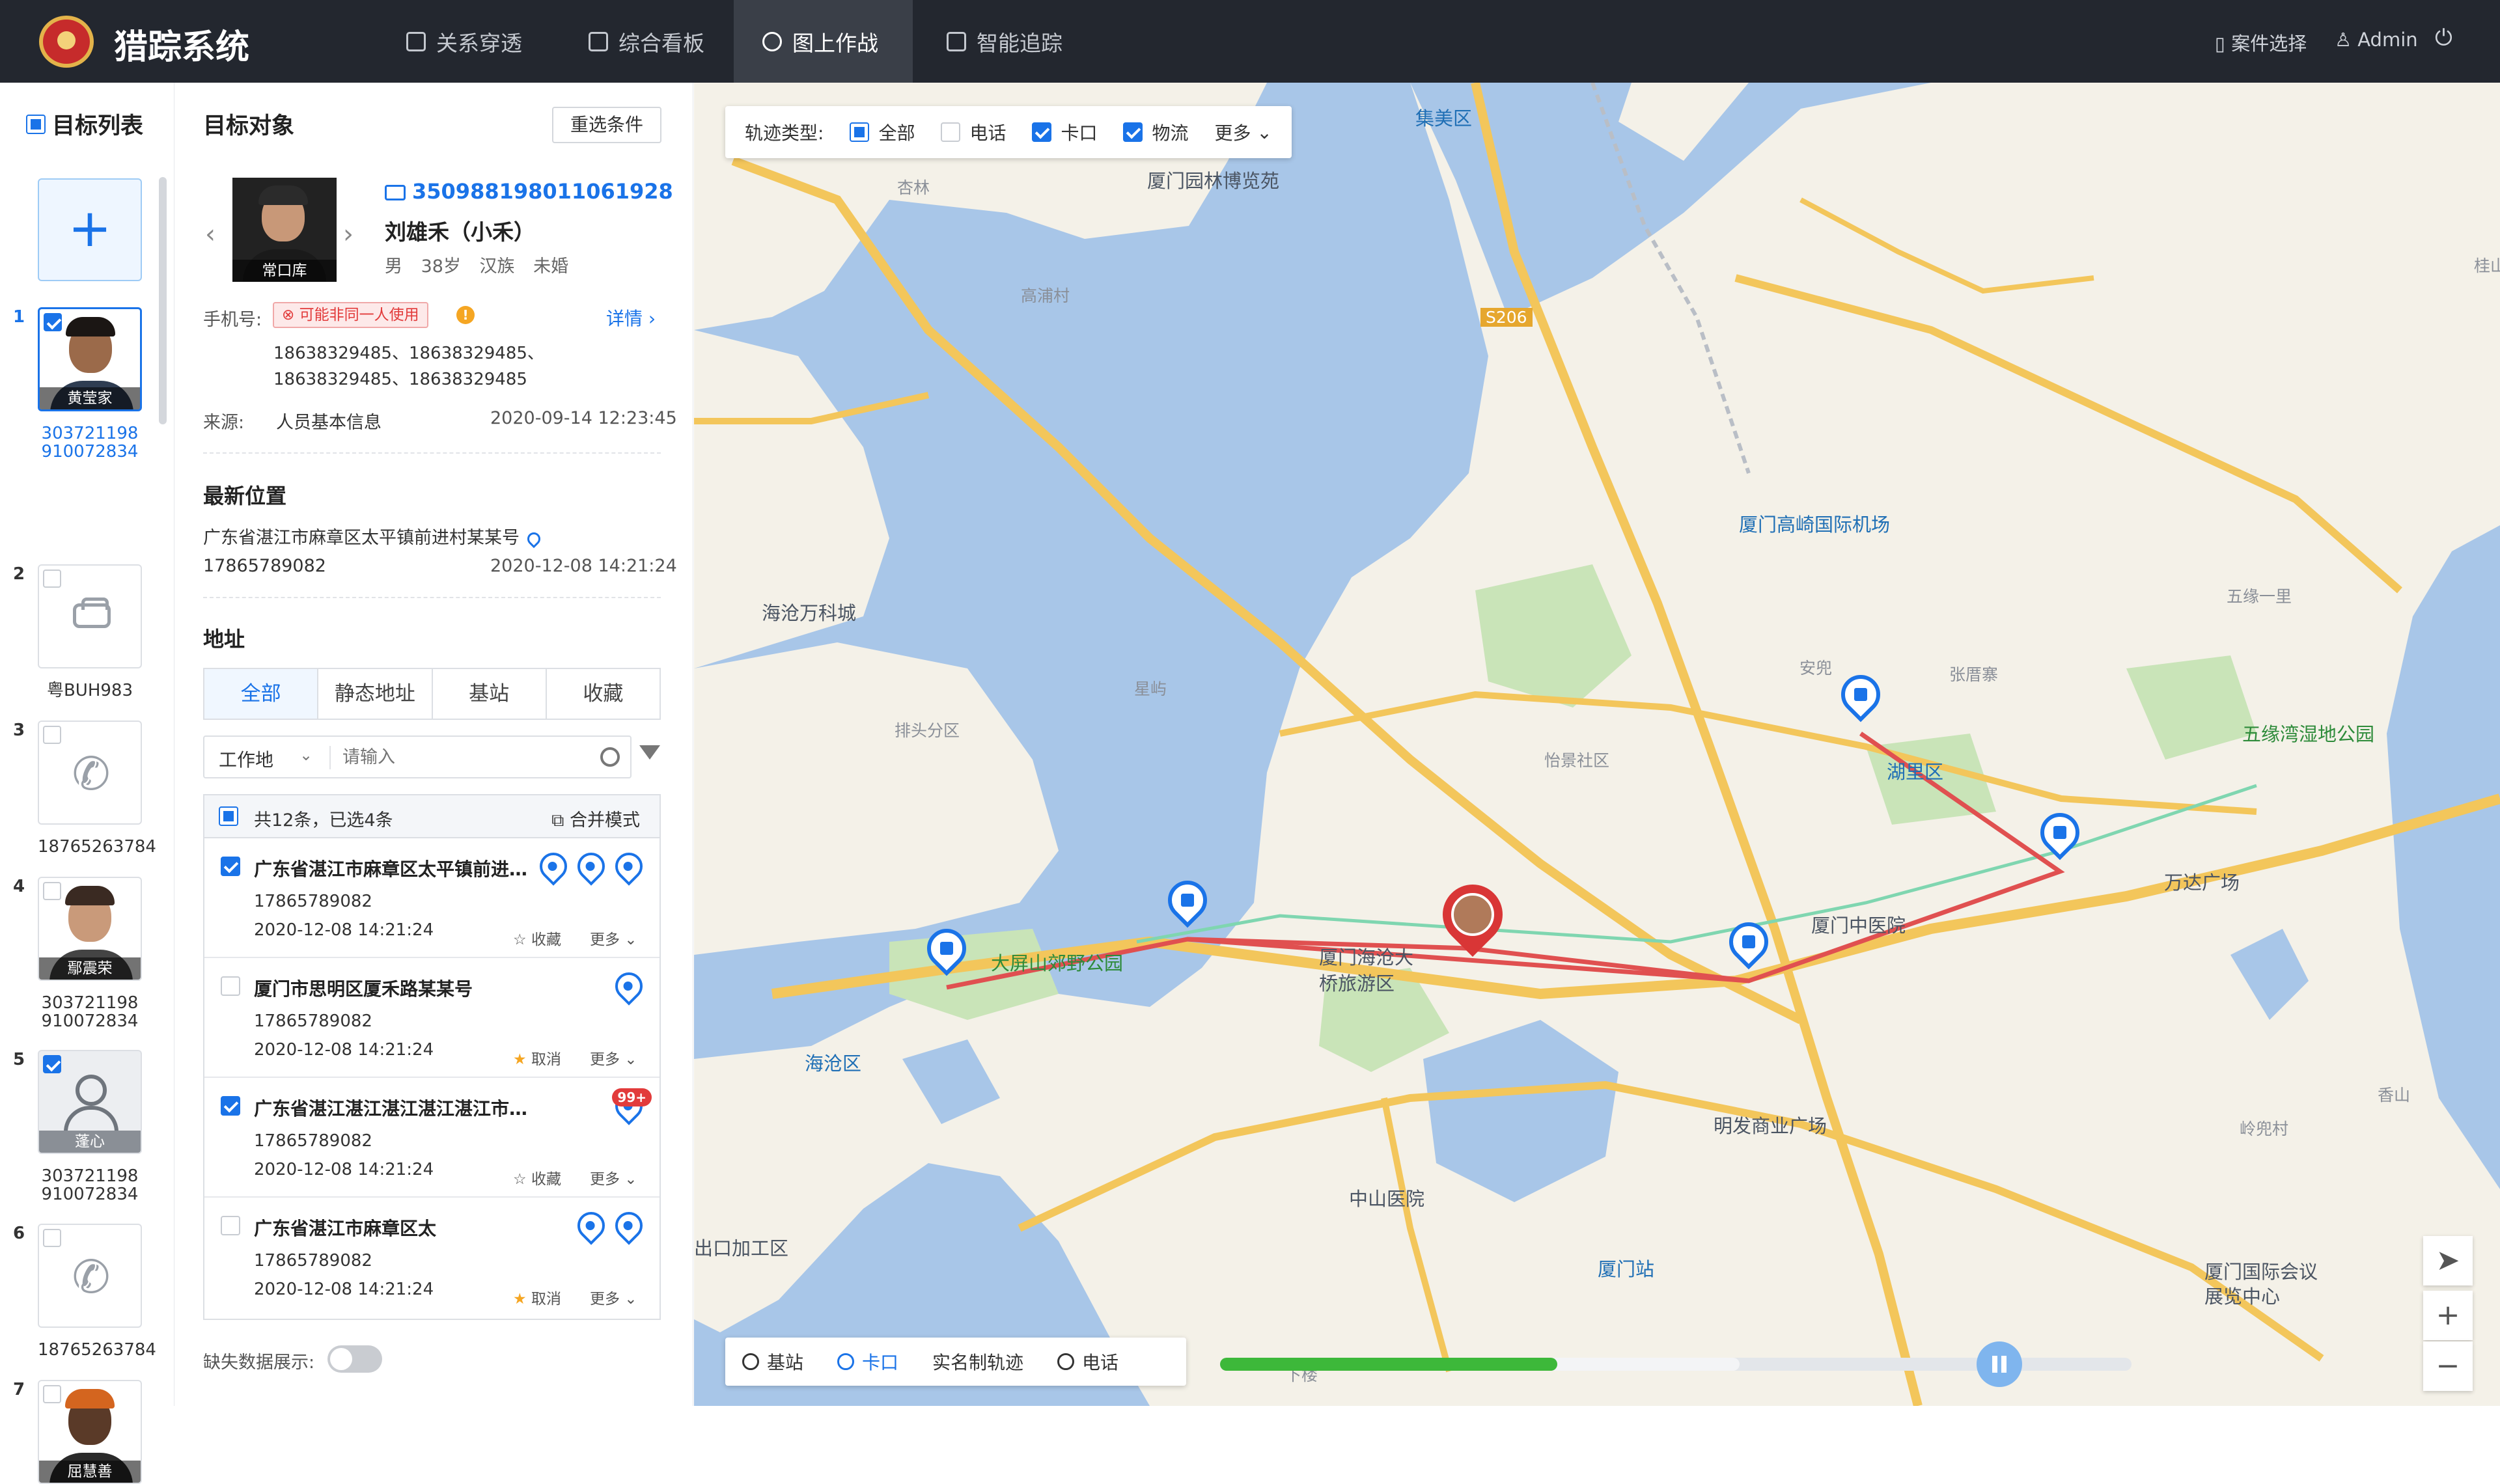 This screenshot has height=1484, width=2500. I want to click on filter-checkpoint: 卡口, so click(1064, 132).